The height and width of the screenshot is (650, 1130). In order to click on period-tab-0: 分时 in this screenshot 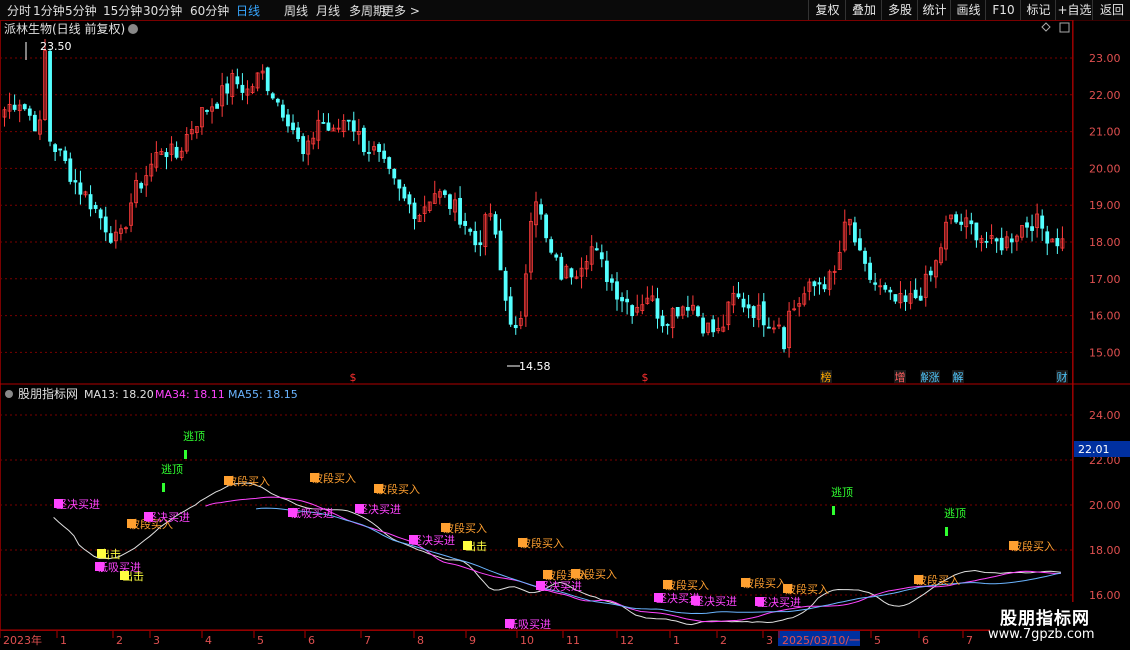, I will do `click(19, 10)`.